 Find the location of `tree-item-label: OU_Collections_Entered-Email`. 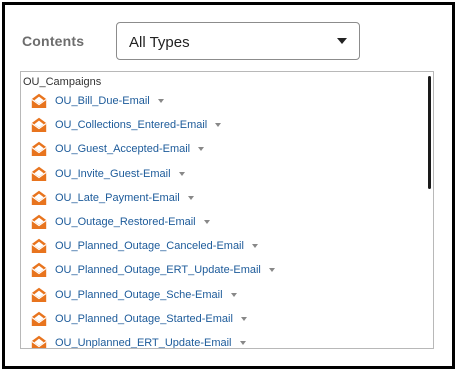

tree-item-label: OU_Collections_Entered-Email is located at coordinates (131, 125).